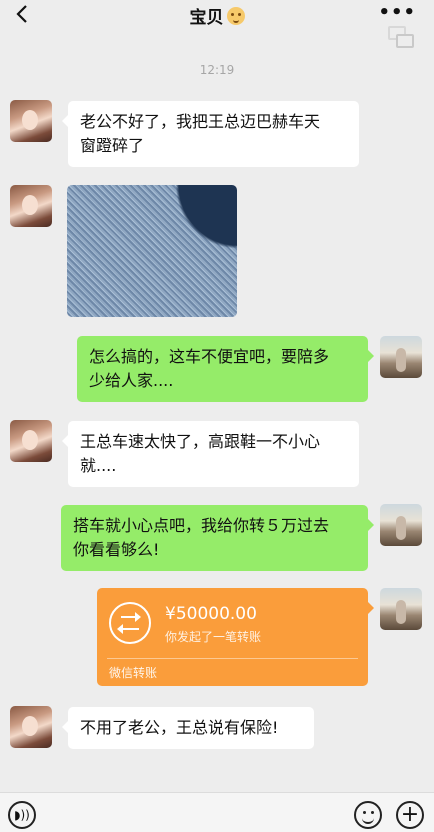  What do you see at coordinates (232, 658) in the screenshot?
I see `transfer-divider` at bounding box center [232, 658].